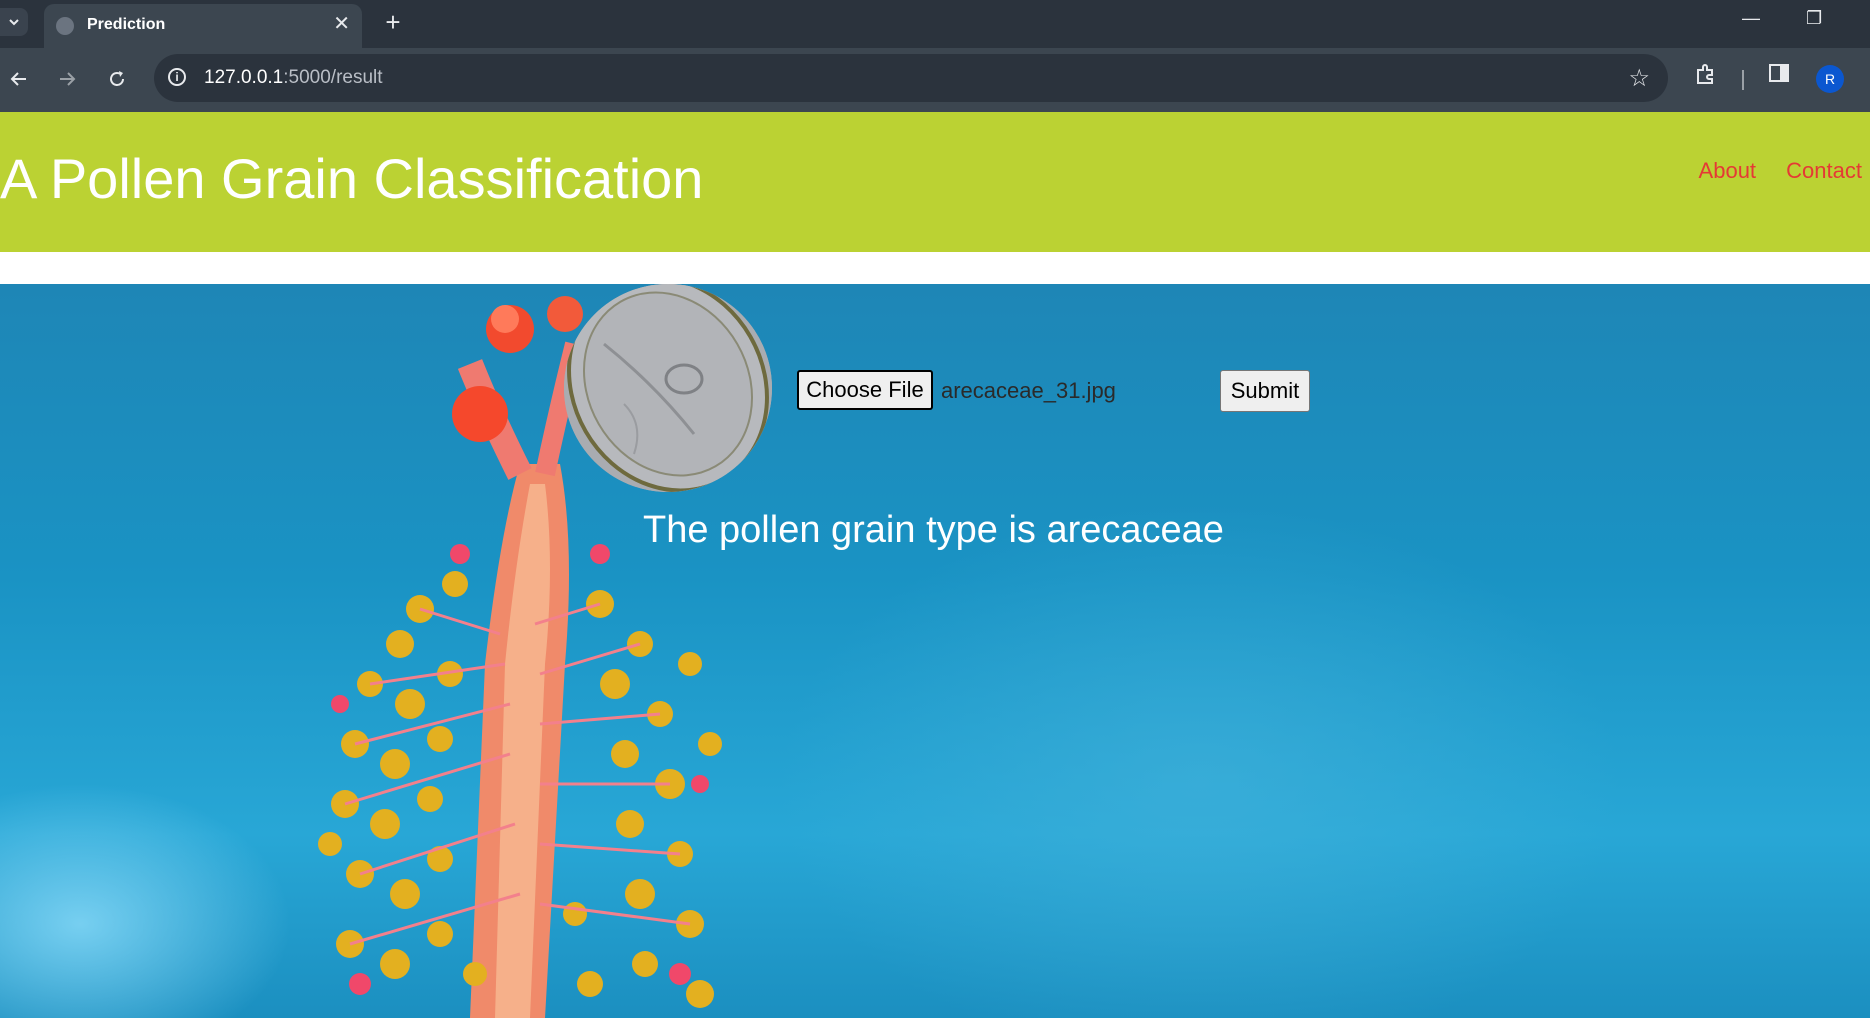  I want to click on restore-icon: ❐, so click(1814, 18).